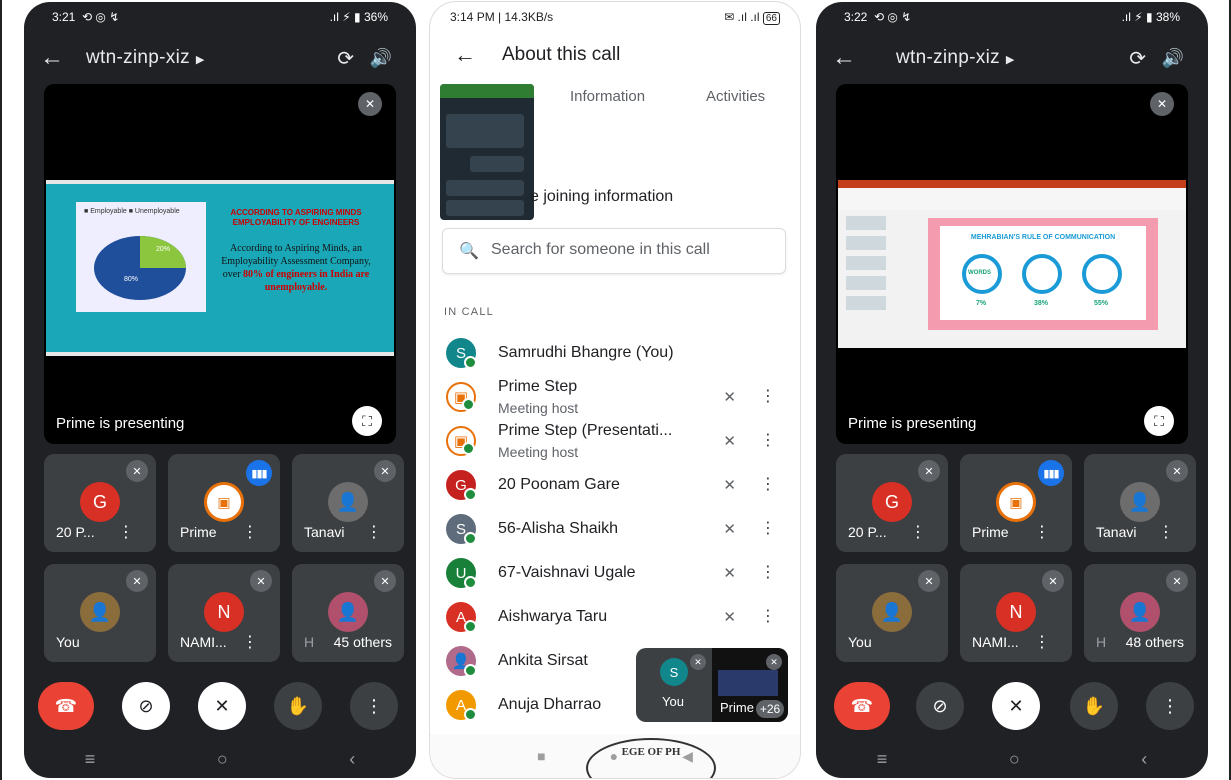 Image resolution: width=1231 pixels, height=780 pixels. Describe the element at coordinates (487, 152) in the screenshot. I see `chat-preview-overlay` at that location.